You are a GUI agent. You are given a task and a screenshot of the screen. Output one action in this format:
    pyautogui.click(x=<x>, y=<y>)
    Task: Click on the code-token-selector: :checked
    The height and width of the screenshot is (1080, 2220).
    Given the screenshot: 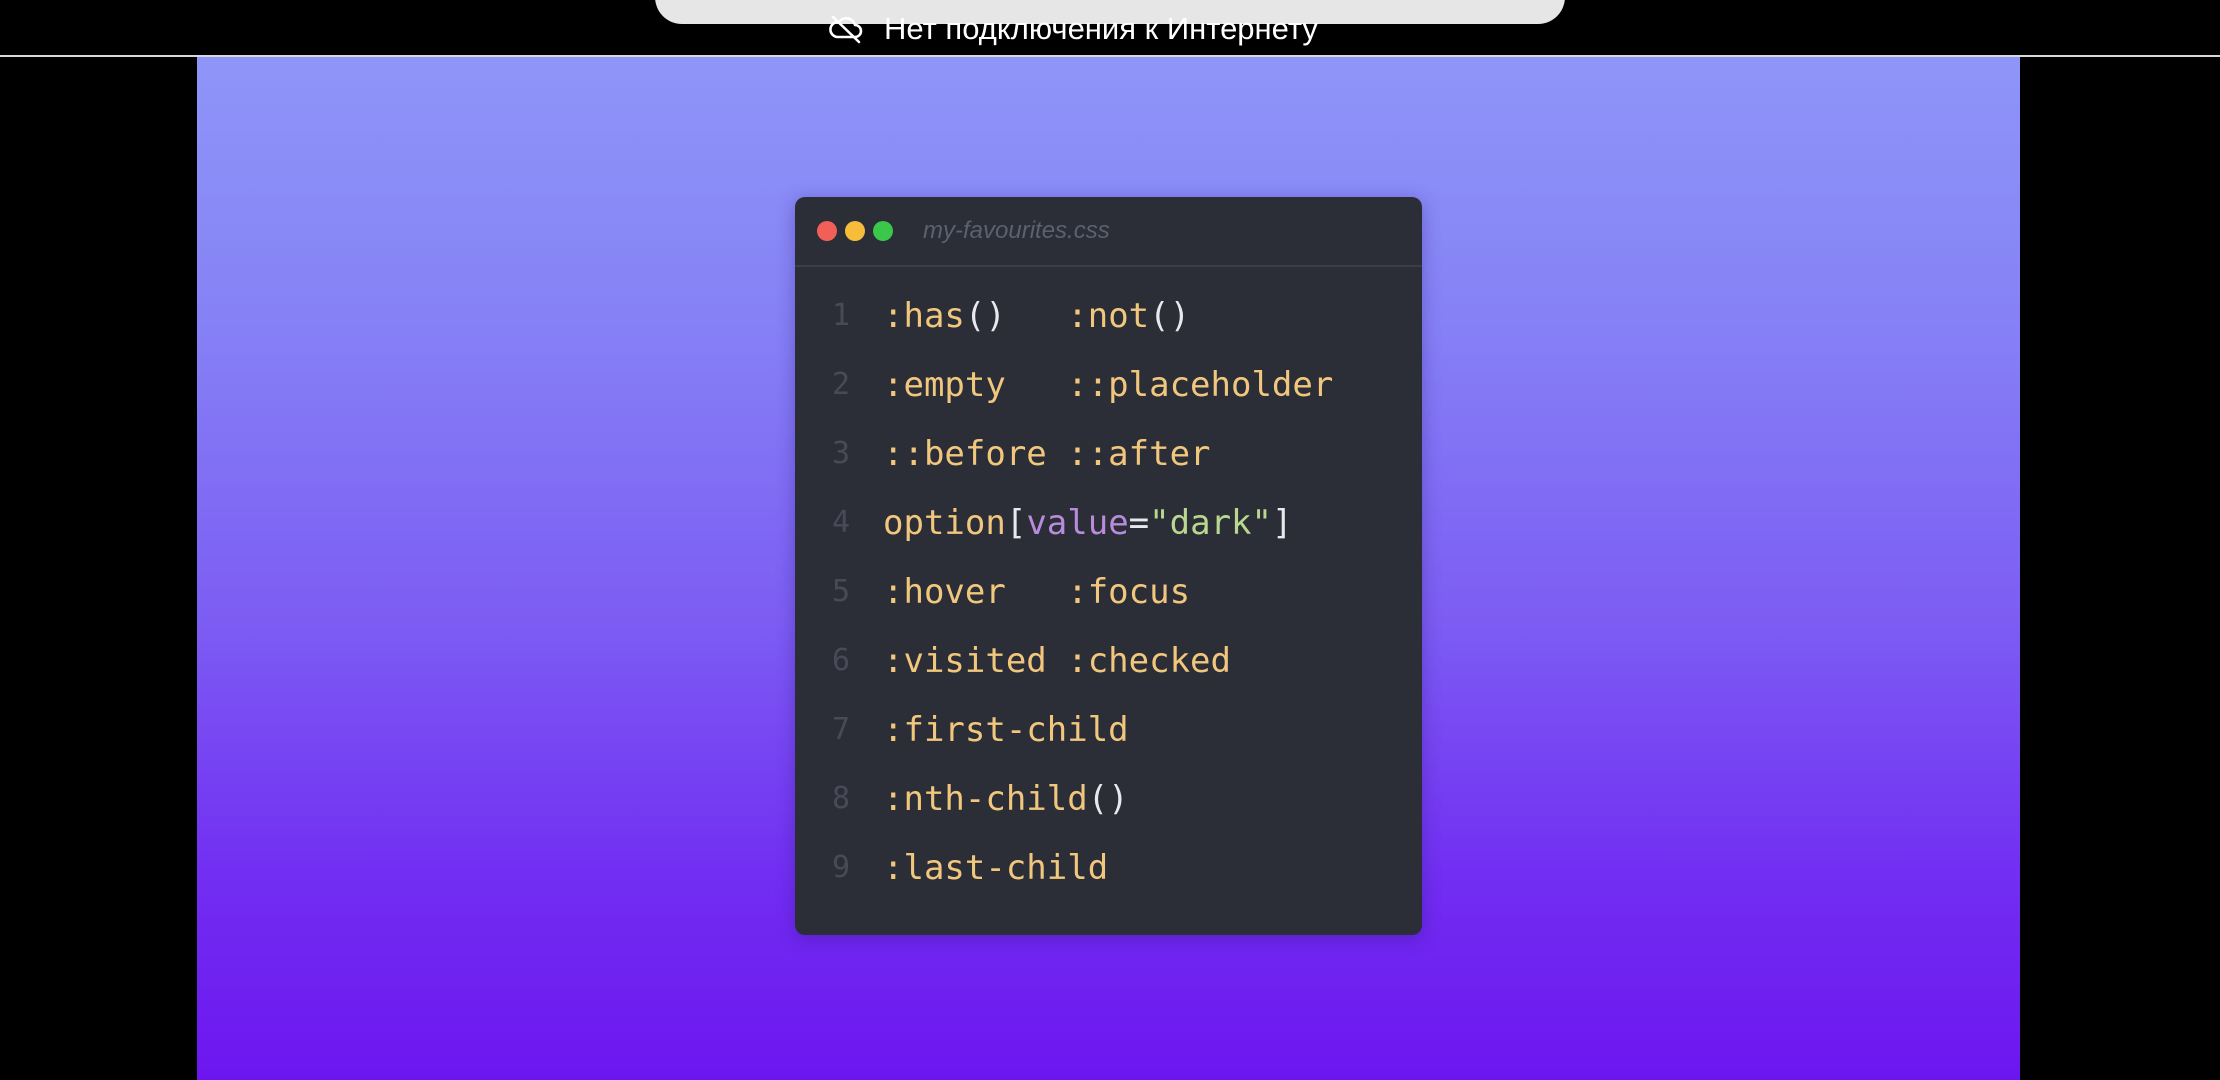 What is the action you would take?
    pyautogui.click(x=1149, y=660)
    